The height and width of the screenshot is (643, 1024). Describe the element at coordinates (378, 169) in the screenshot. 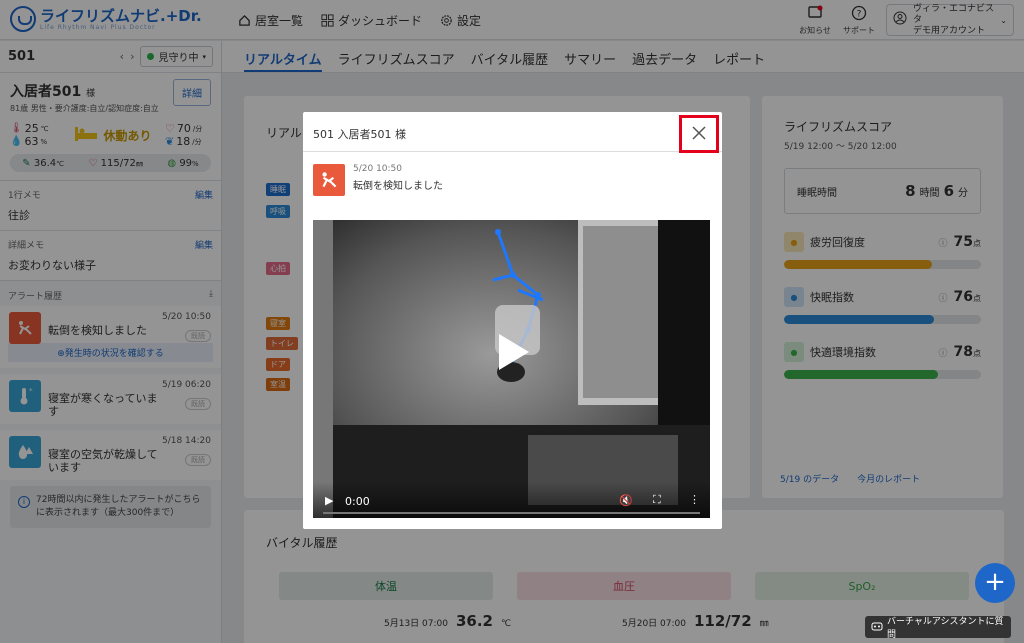

I see `modal-alert-time: 5/20 10:50` at that location.